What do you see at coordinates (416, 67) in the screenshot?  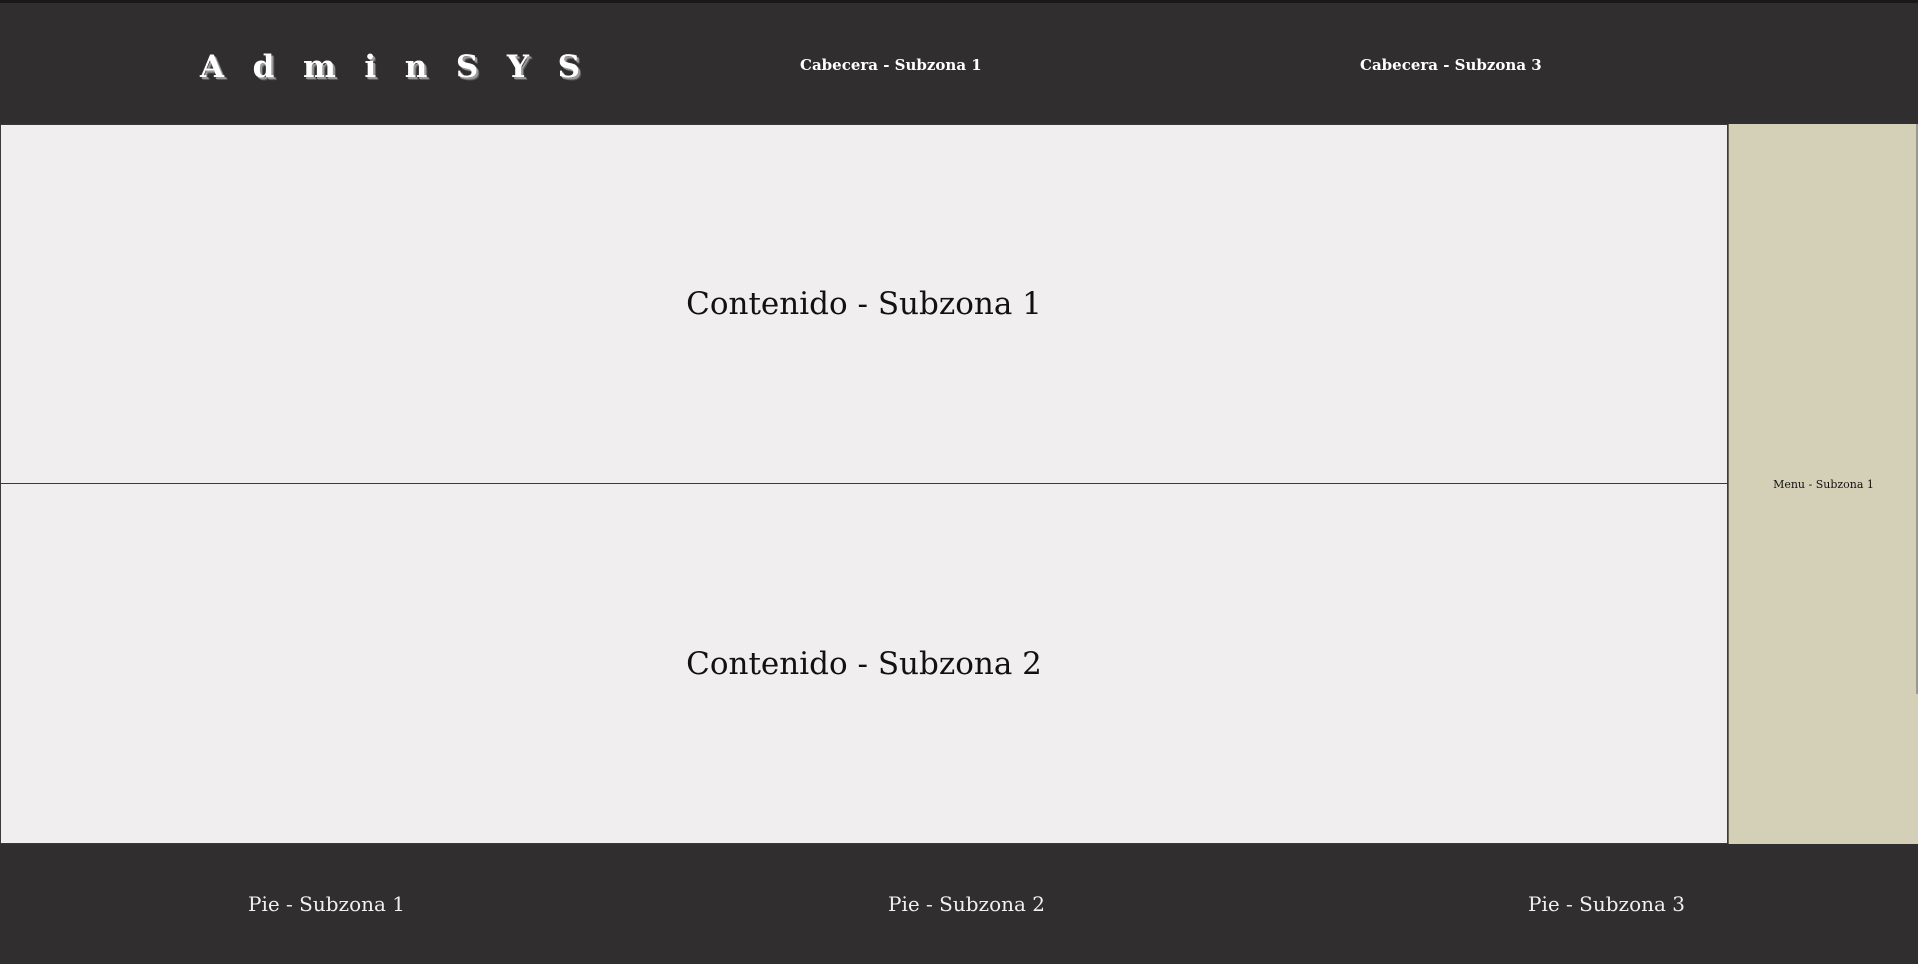 I see `logo-letter: n` at bounding box center [416, 67].